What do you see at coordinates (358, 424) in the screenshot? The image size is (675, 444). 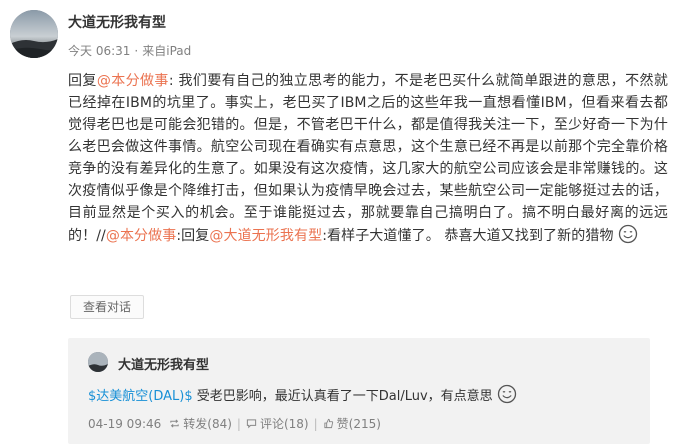 I see `like-label: 赞(215)` at bounding box center [358, 424].